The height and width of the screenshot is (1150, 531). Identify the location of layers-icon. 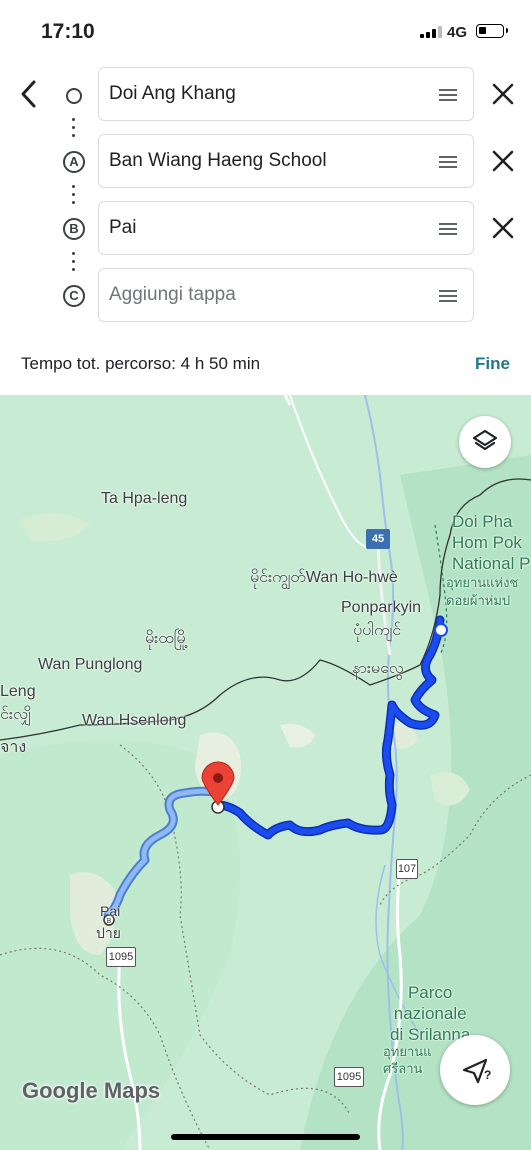
(485, 440).